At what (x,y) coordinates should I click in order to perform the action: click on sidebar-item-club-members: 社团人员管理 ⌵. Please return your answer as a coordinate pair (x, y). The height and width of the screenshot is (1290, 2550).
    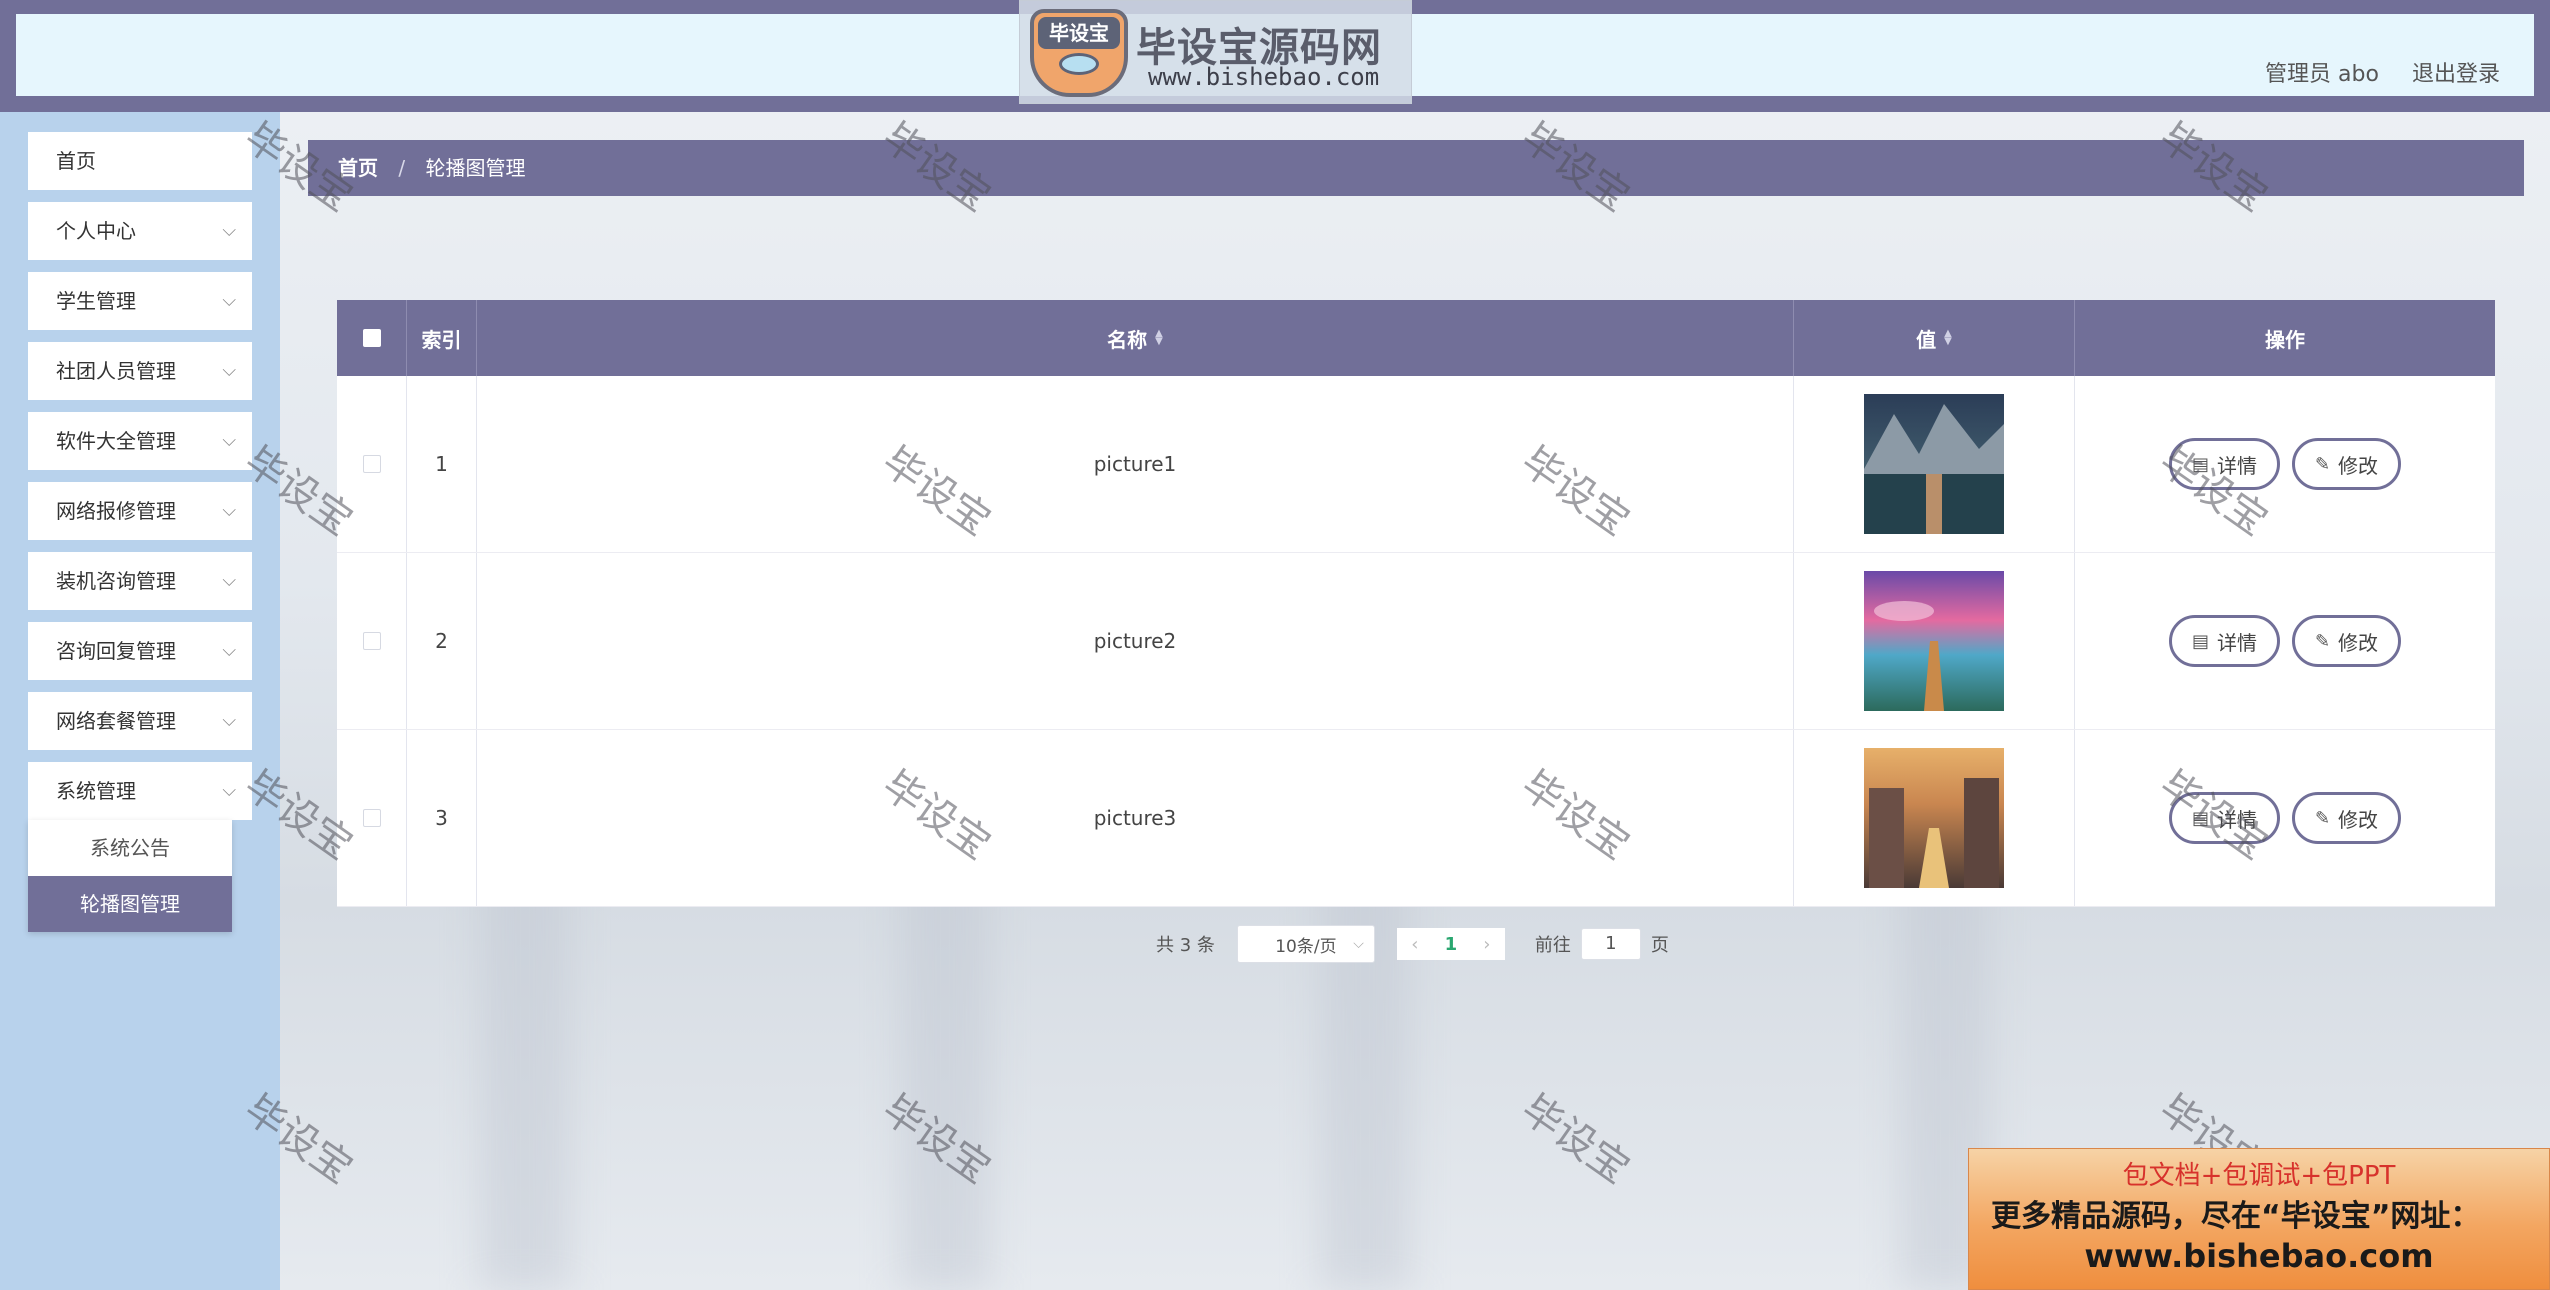
    Looking at the image, I should click on (140, 371).